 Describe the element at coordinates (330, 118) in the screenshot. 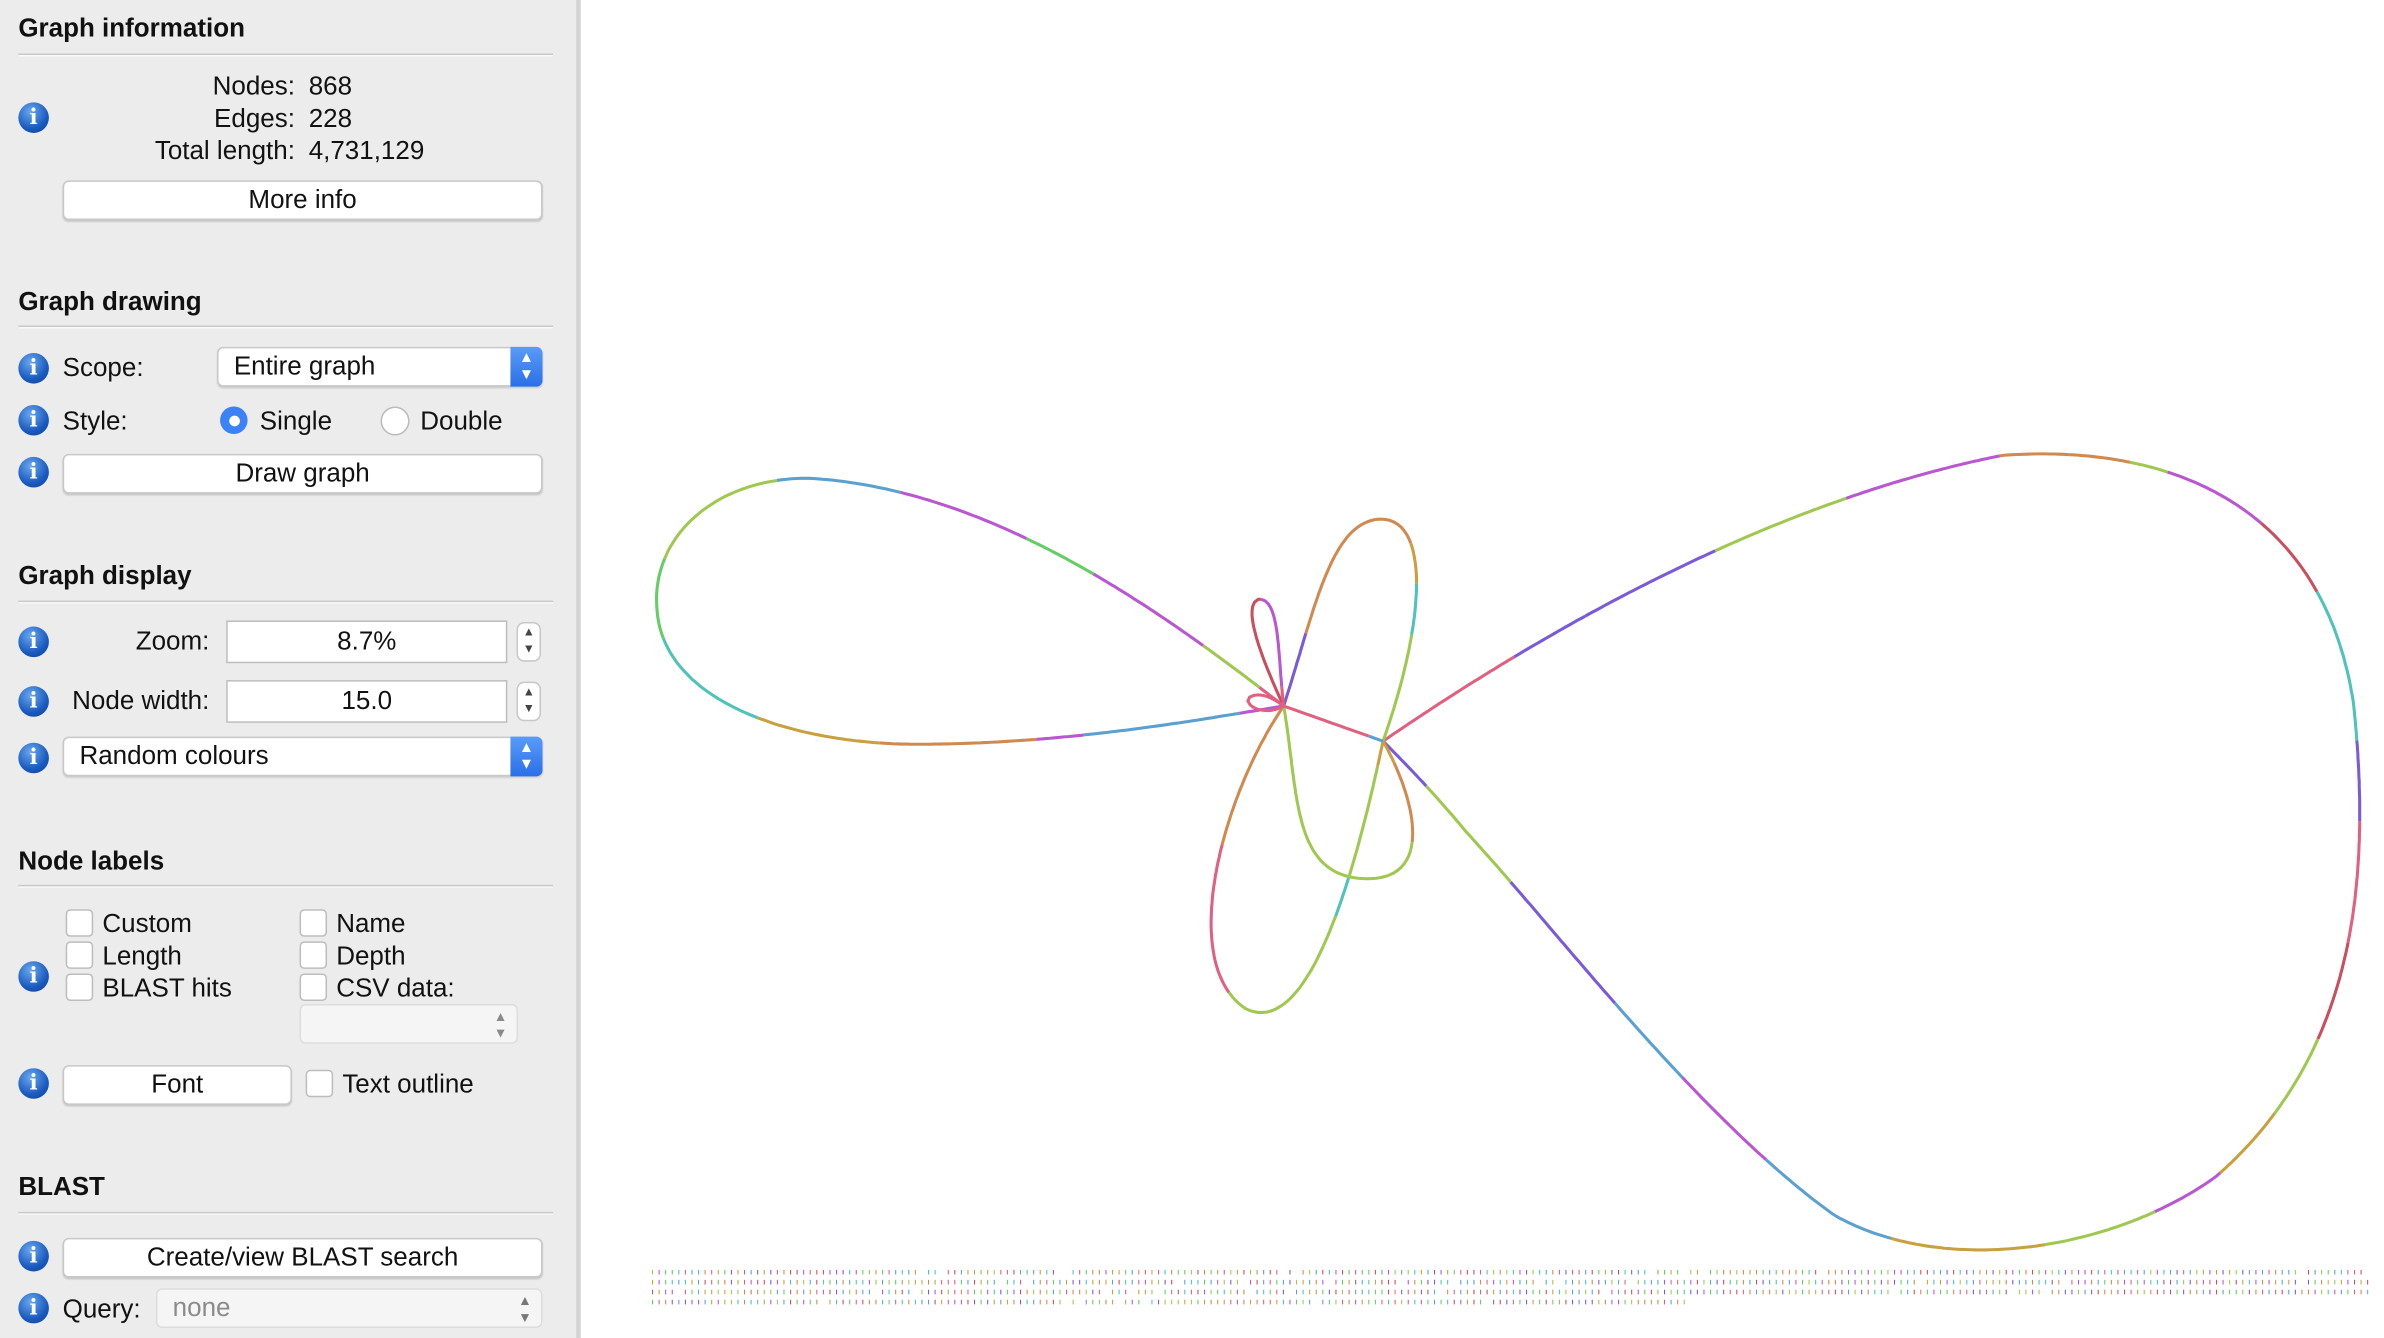

I see `edges-value: 228` at that location.